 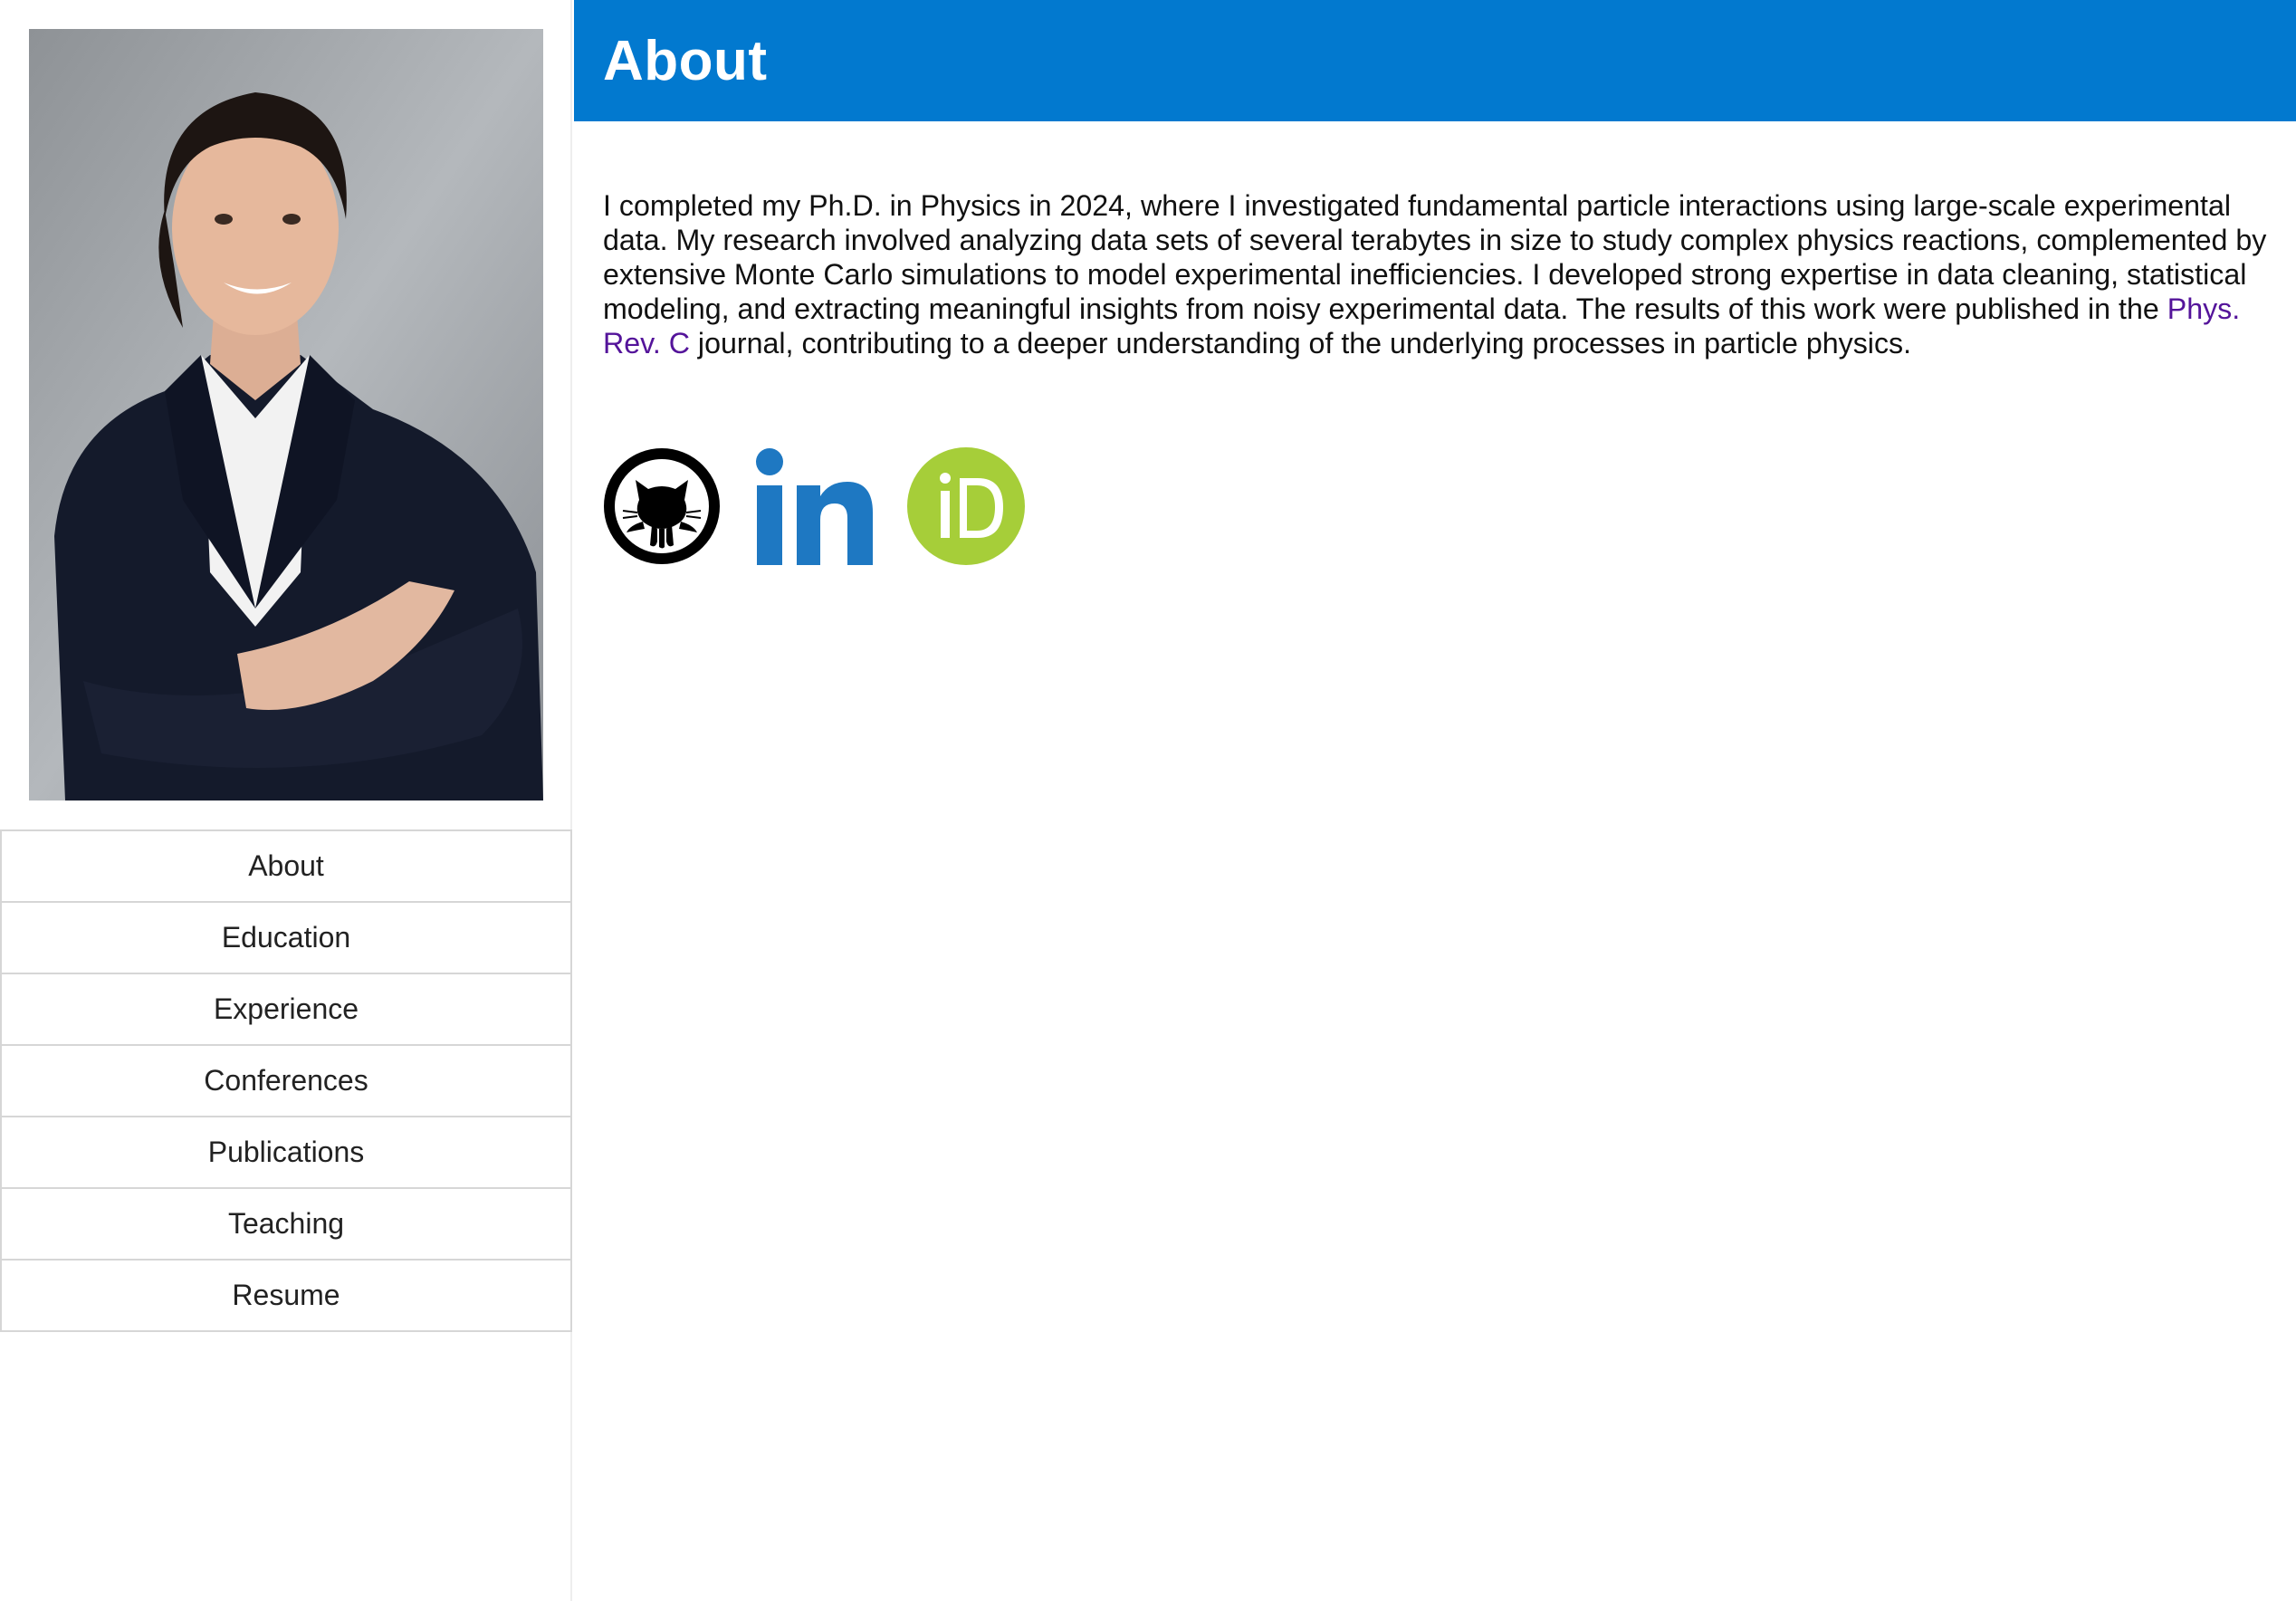 I want to click on orcid-icon, so click(x=966, y=506).